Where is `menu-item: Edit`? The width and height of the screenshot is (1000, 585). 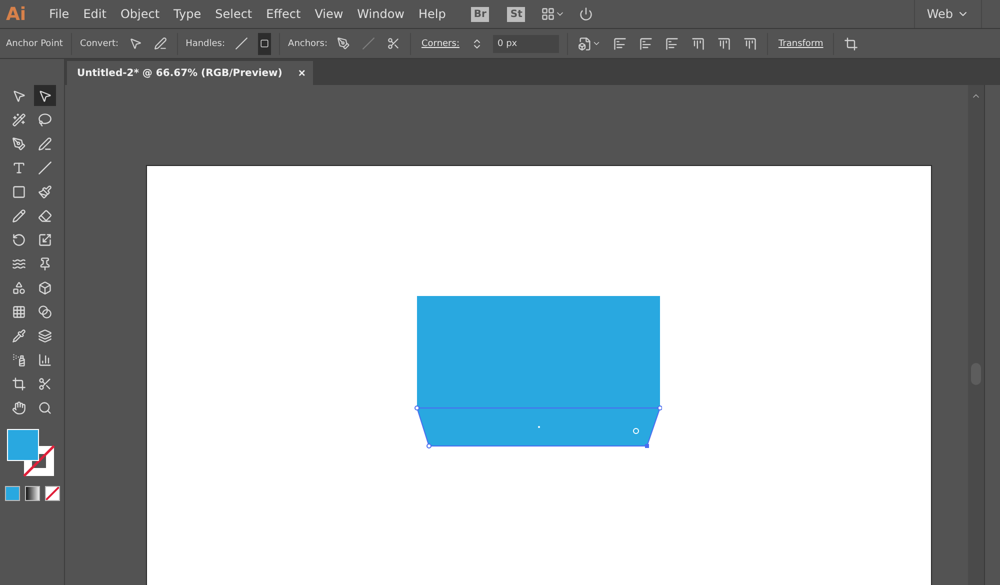
menu-item: Edit is located at coordinates (95, 14).